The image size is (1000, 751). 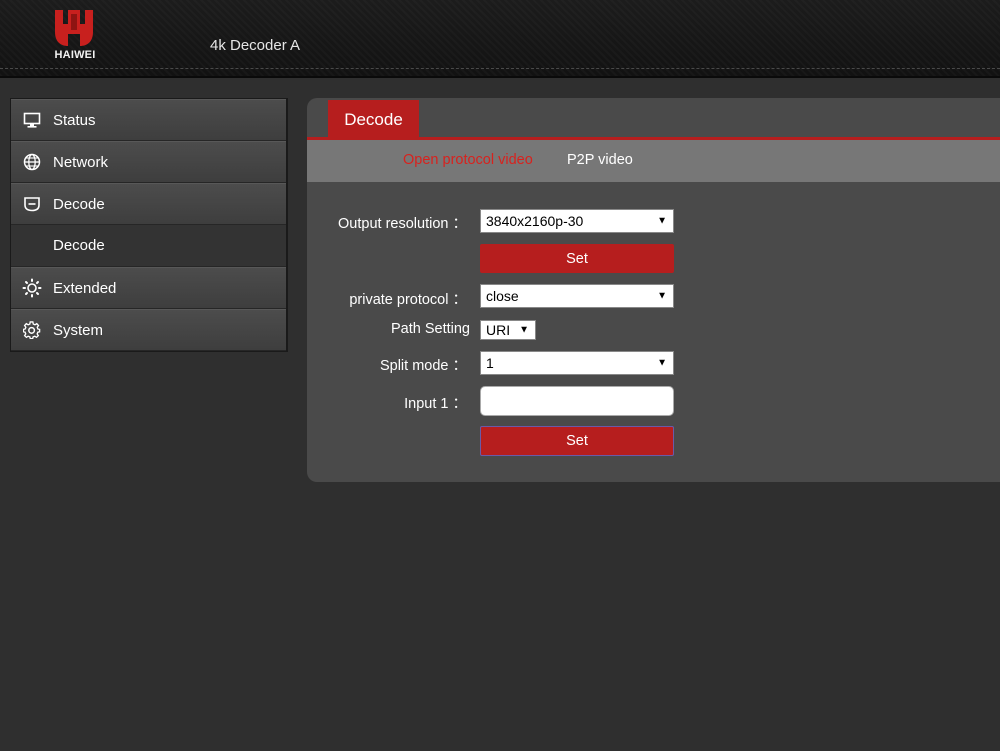 I want to click on split-mode-select: 1 ▼, so click(x=577, y=363).